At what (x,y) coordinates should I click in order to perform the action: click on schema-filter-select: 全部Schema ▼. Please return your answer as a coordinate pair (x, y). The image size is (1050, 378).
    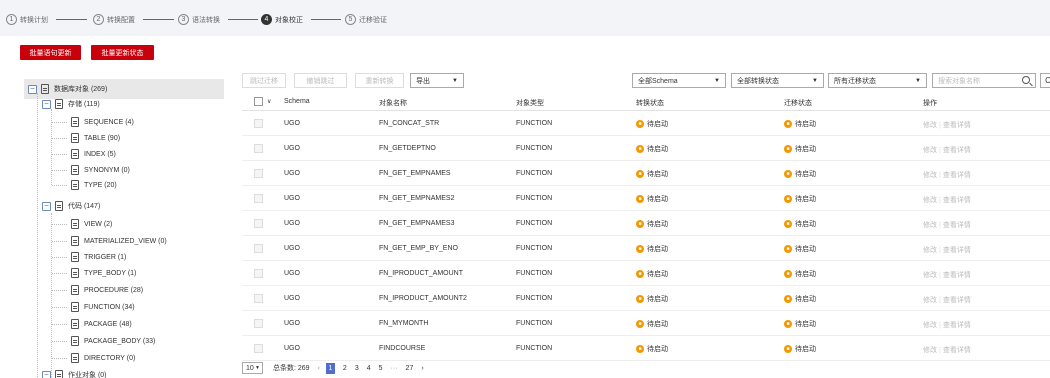
    Looking at the image, I should click on (679, 80).